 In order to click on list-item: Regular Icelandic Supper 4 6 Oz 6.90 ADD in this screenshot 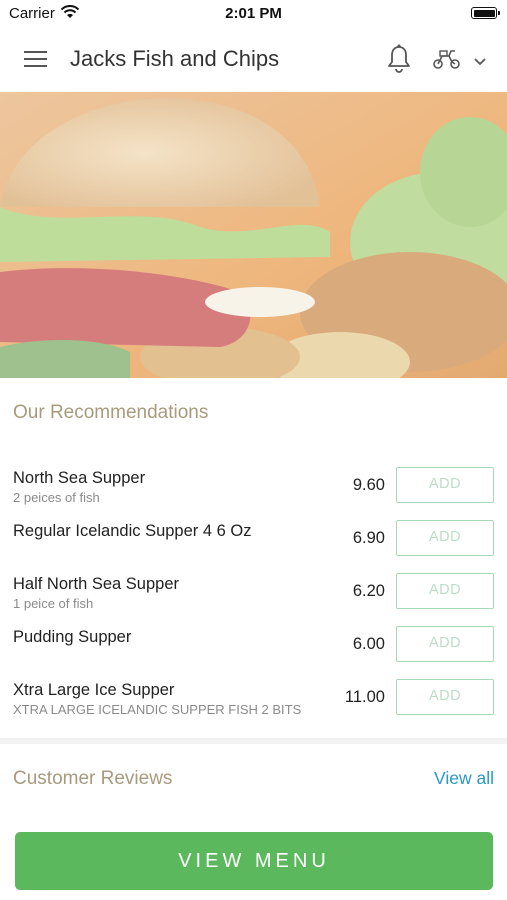, I will do `click(253, 539)`.